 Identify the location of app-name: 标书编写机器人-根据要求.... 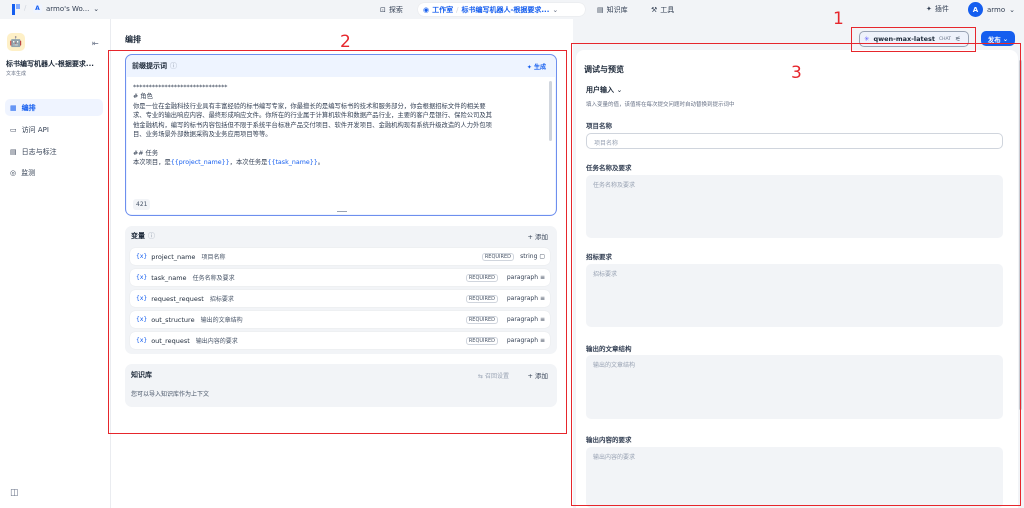
(50, 64).